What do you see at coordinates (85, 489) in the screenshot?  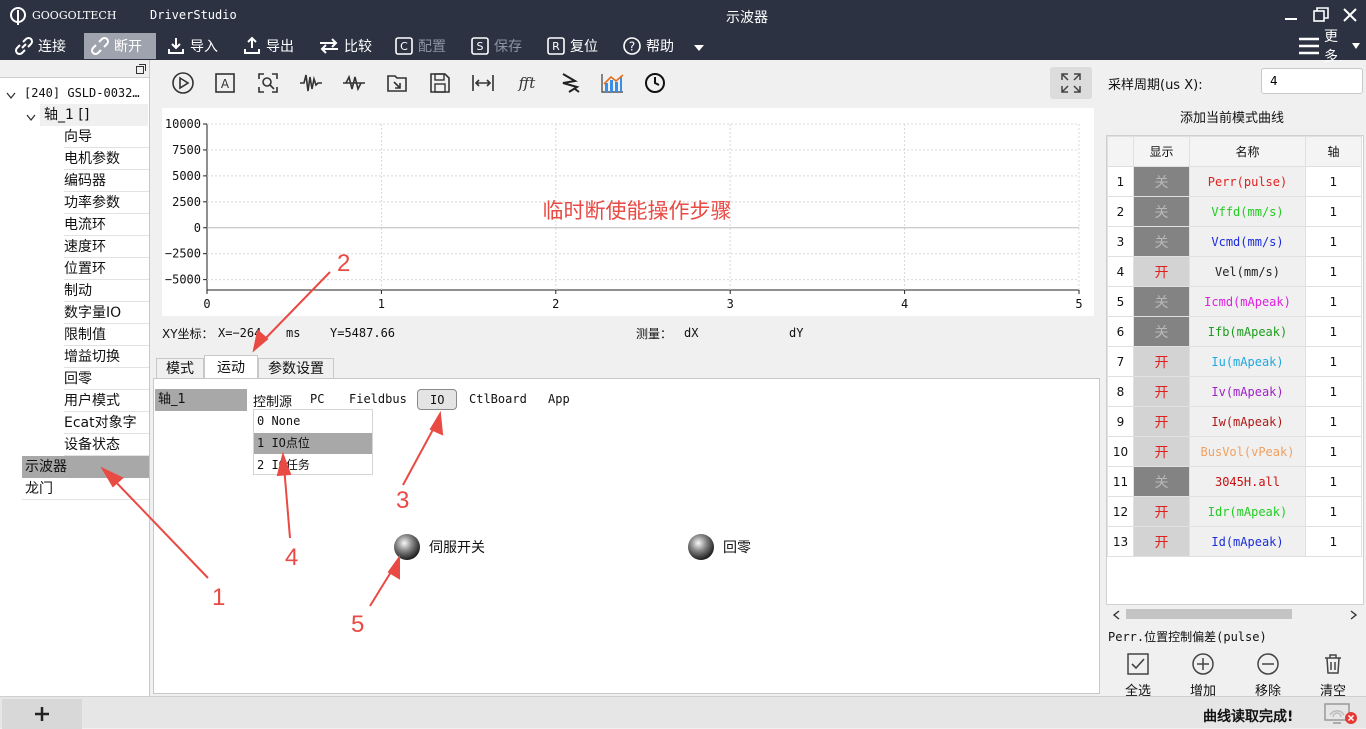 I see `tree-gantry-item: 龙门` at bounding box center [85, 489].